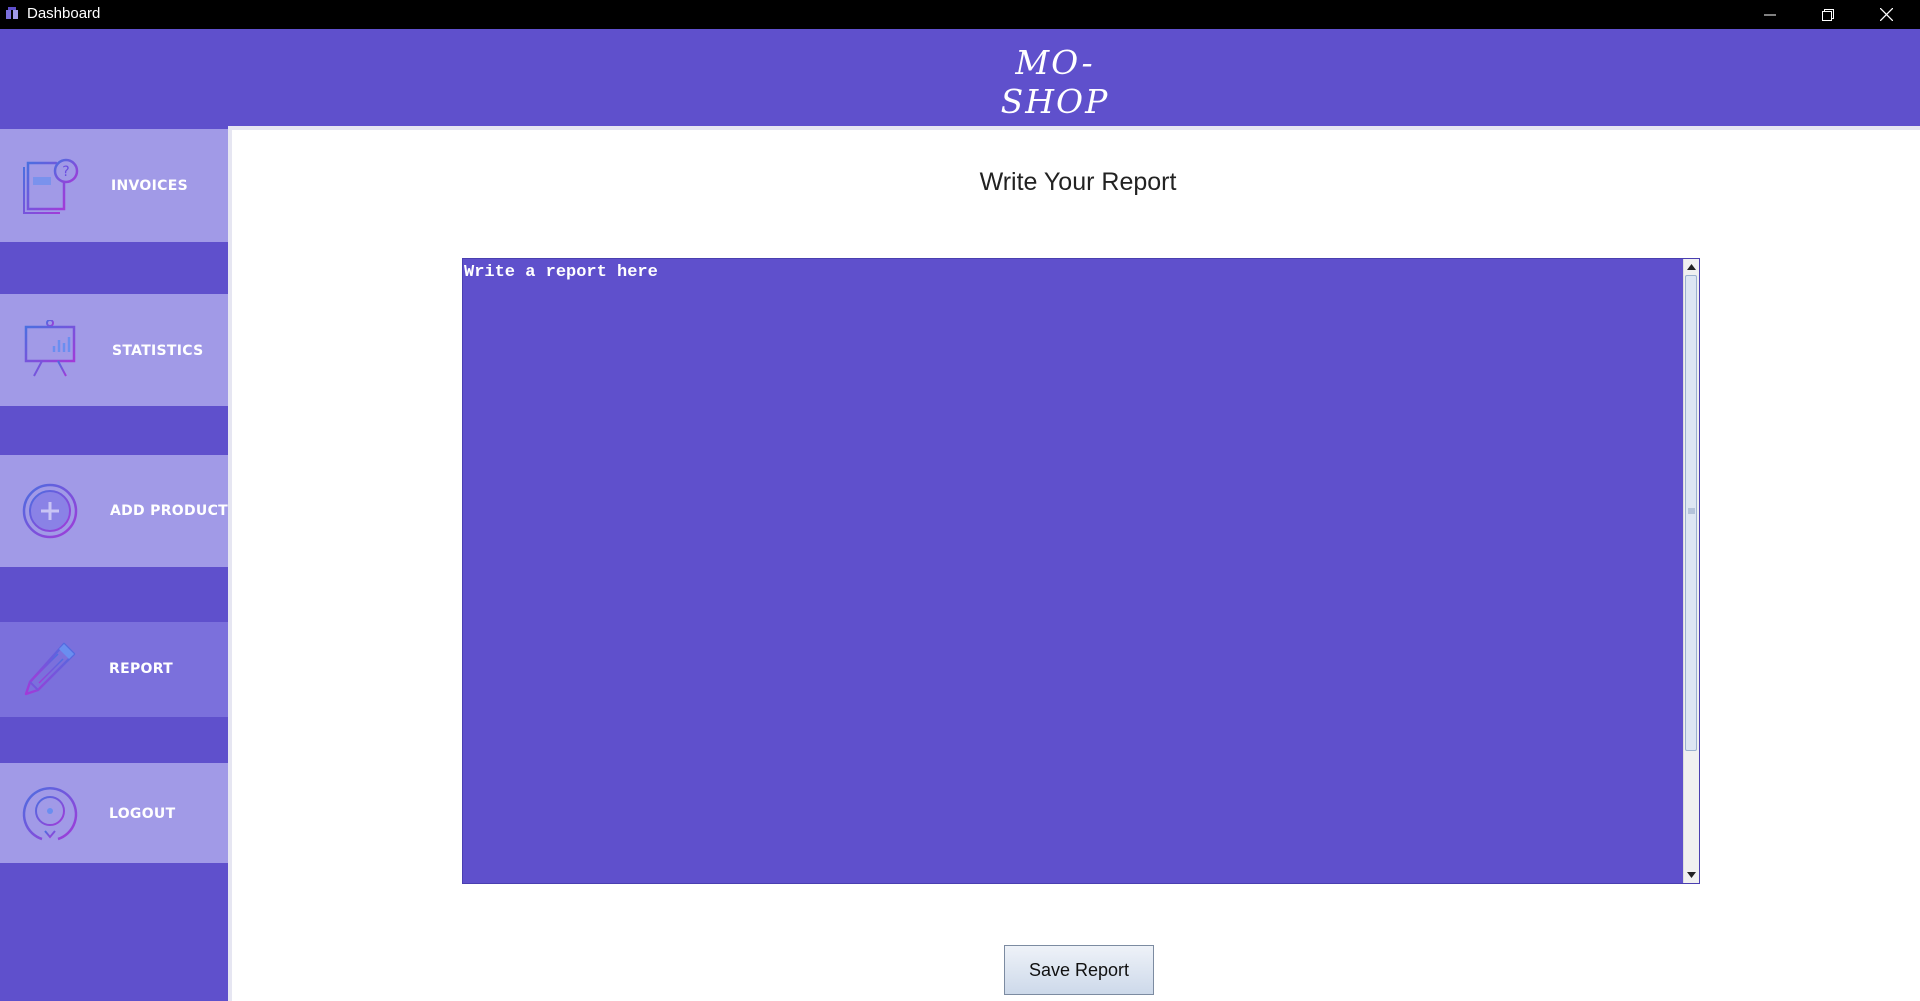 The width and height of the screenshot is (1920, 1001). I want to click on minimize-button, so click(1770, 14).